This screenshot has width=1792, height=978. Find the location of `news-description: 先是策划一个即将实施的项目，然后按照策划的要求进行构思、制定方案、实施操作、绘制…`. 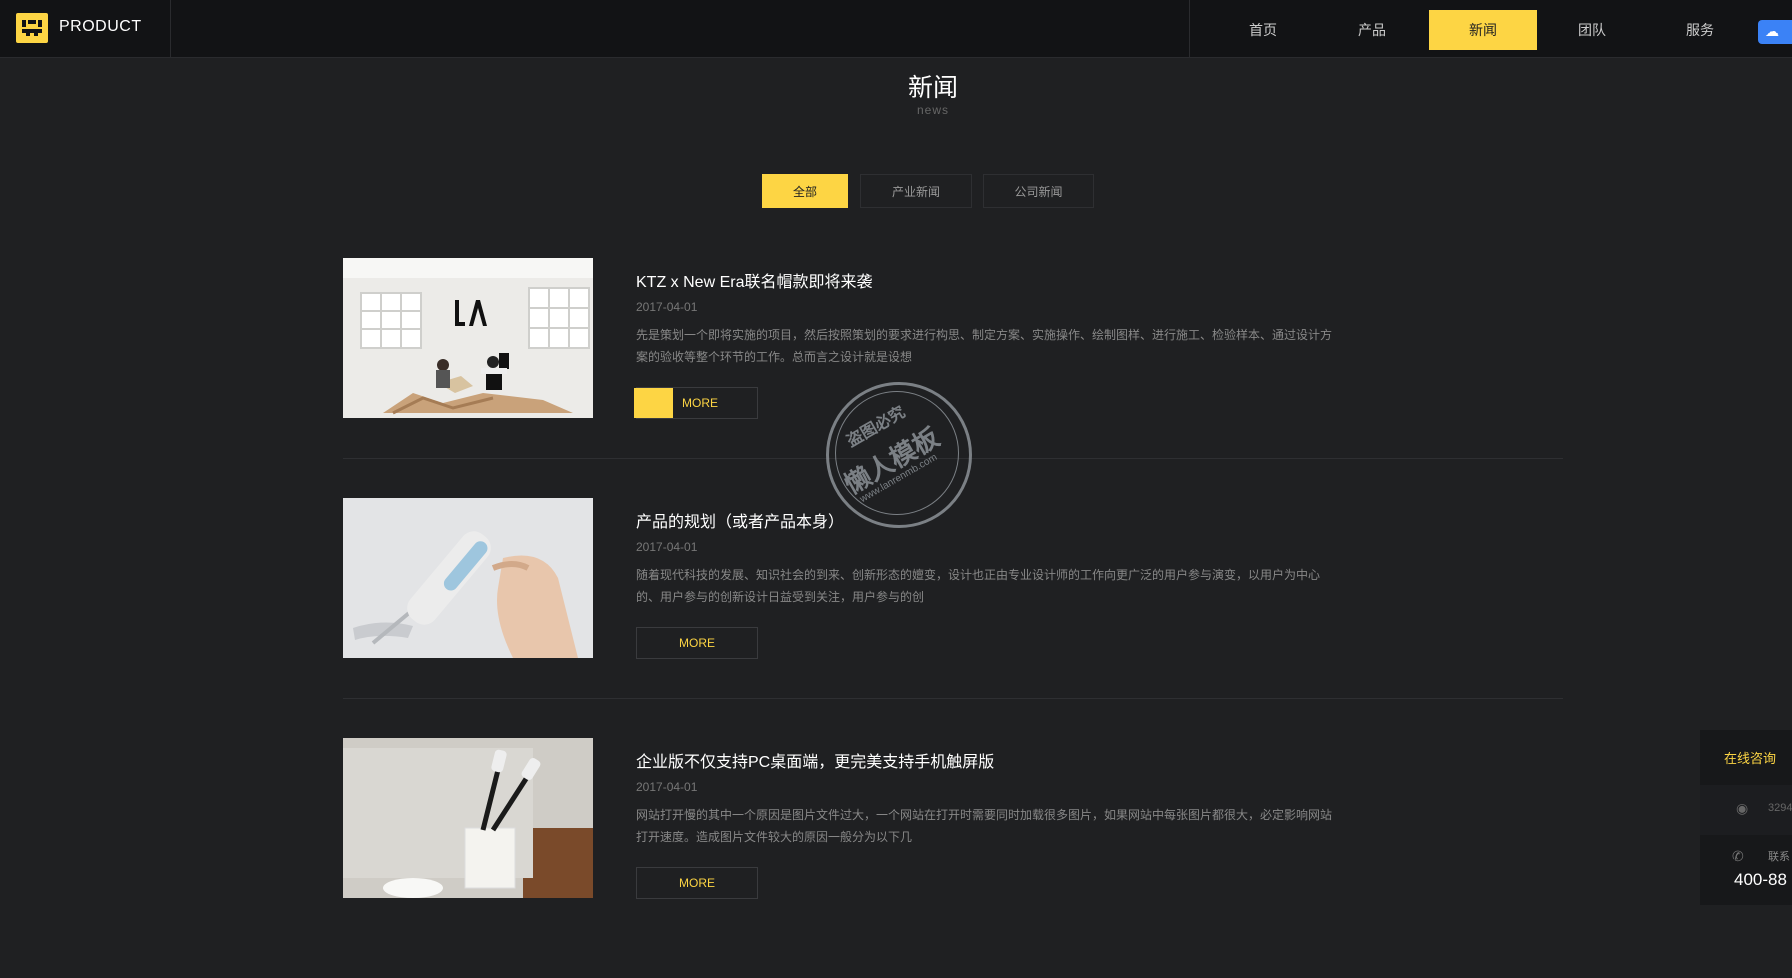

news-description: 先是策划一个即将实施的项目，然后按照策划的要求进行构思、制定方案、实施操作、绘制… is located at coordinates (984, 346).